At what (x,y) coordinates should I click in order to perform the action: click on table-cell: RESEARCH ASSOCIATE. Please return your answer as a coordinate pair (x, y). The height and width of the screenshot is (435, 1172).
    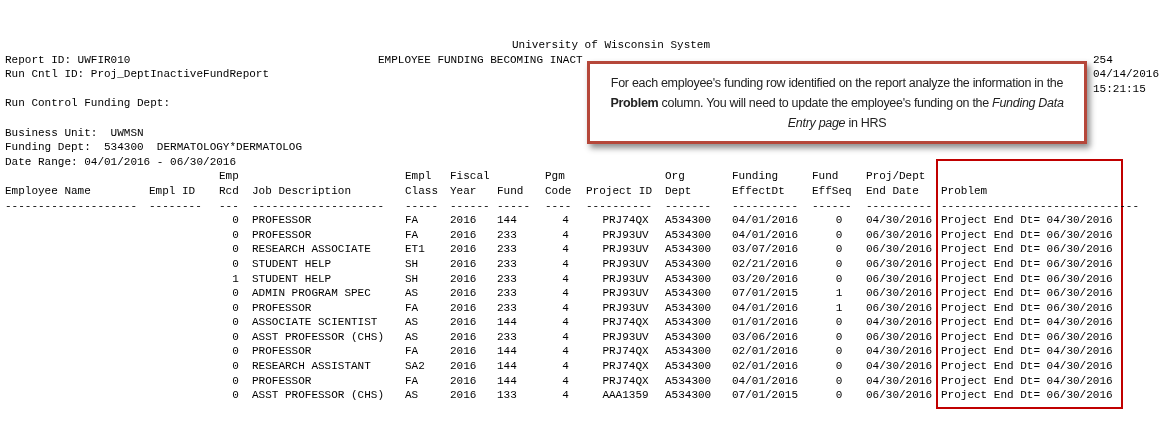
    Looking at the image, I should click on (311, 249).